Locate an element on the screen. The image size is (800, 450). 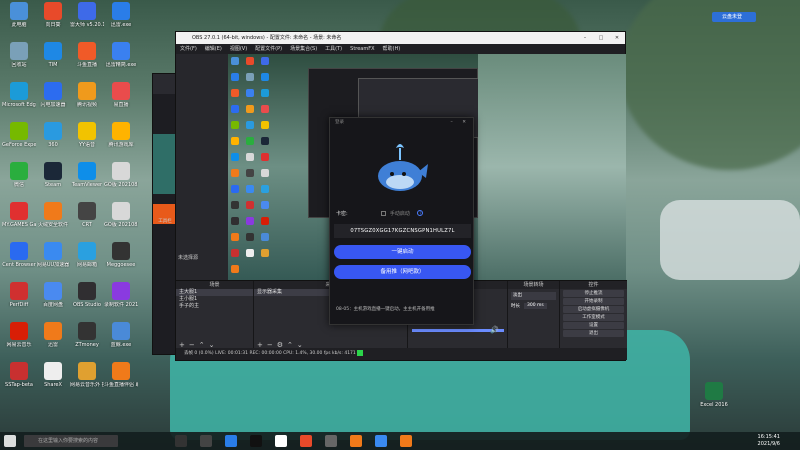
virtual-camera-button: 启动虚拟摄像机 is located at coordinates (593, 309).